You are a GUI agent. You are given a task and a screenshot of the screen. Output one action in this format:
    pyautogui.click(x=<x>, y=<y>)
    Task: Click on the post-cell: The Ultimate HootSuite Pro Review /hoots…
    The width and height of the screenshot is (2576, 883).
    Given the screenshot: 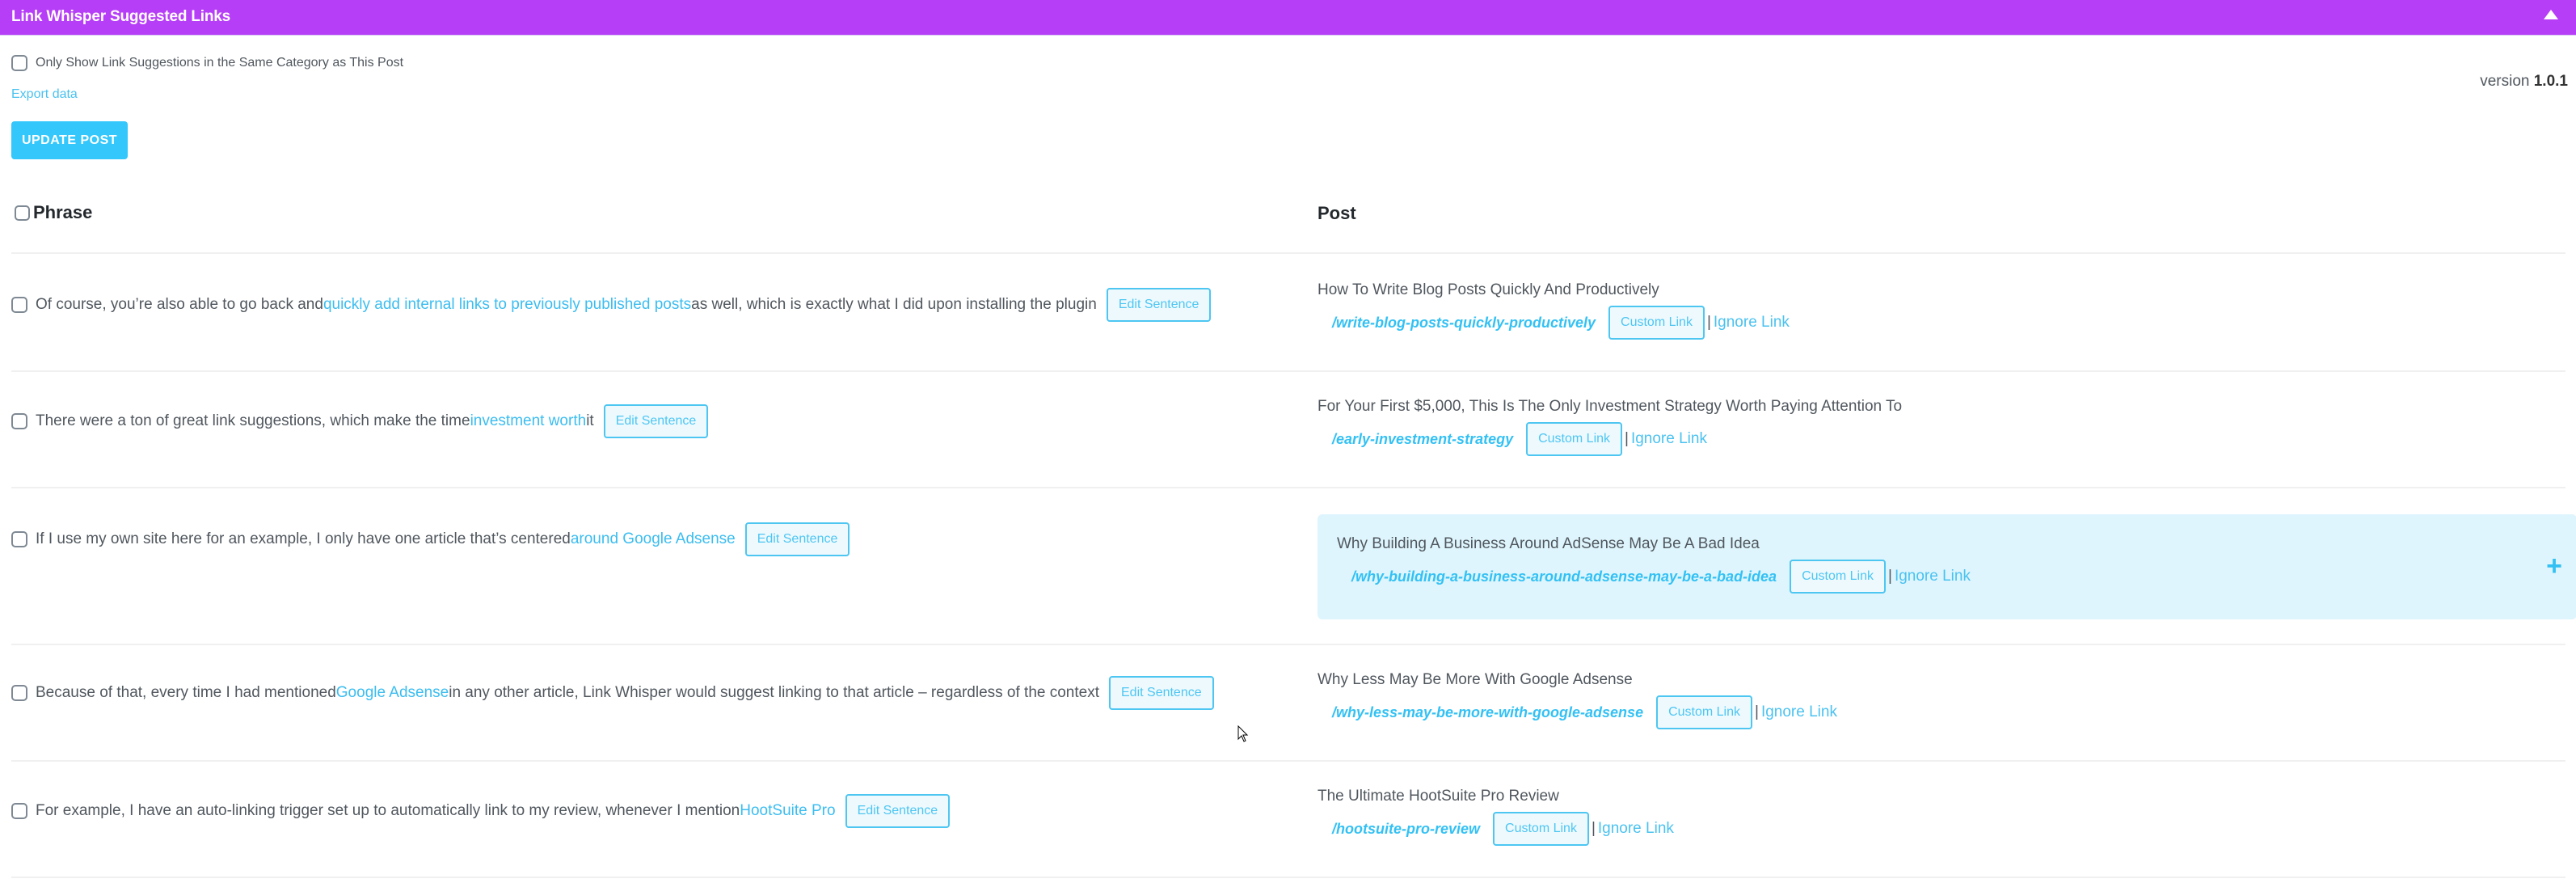 What is the action you would take?
    pyautogui.click(x=1496, y=817)
    